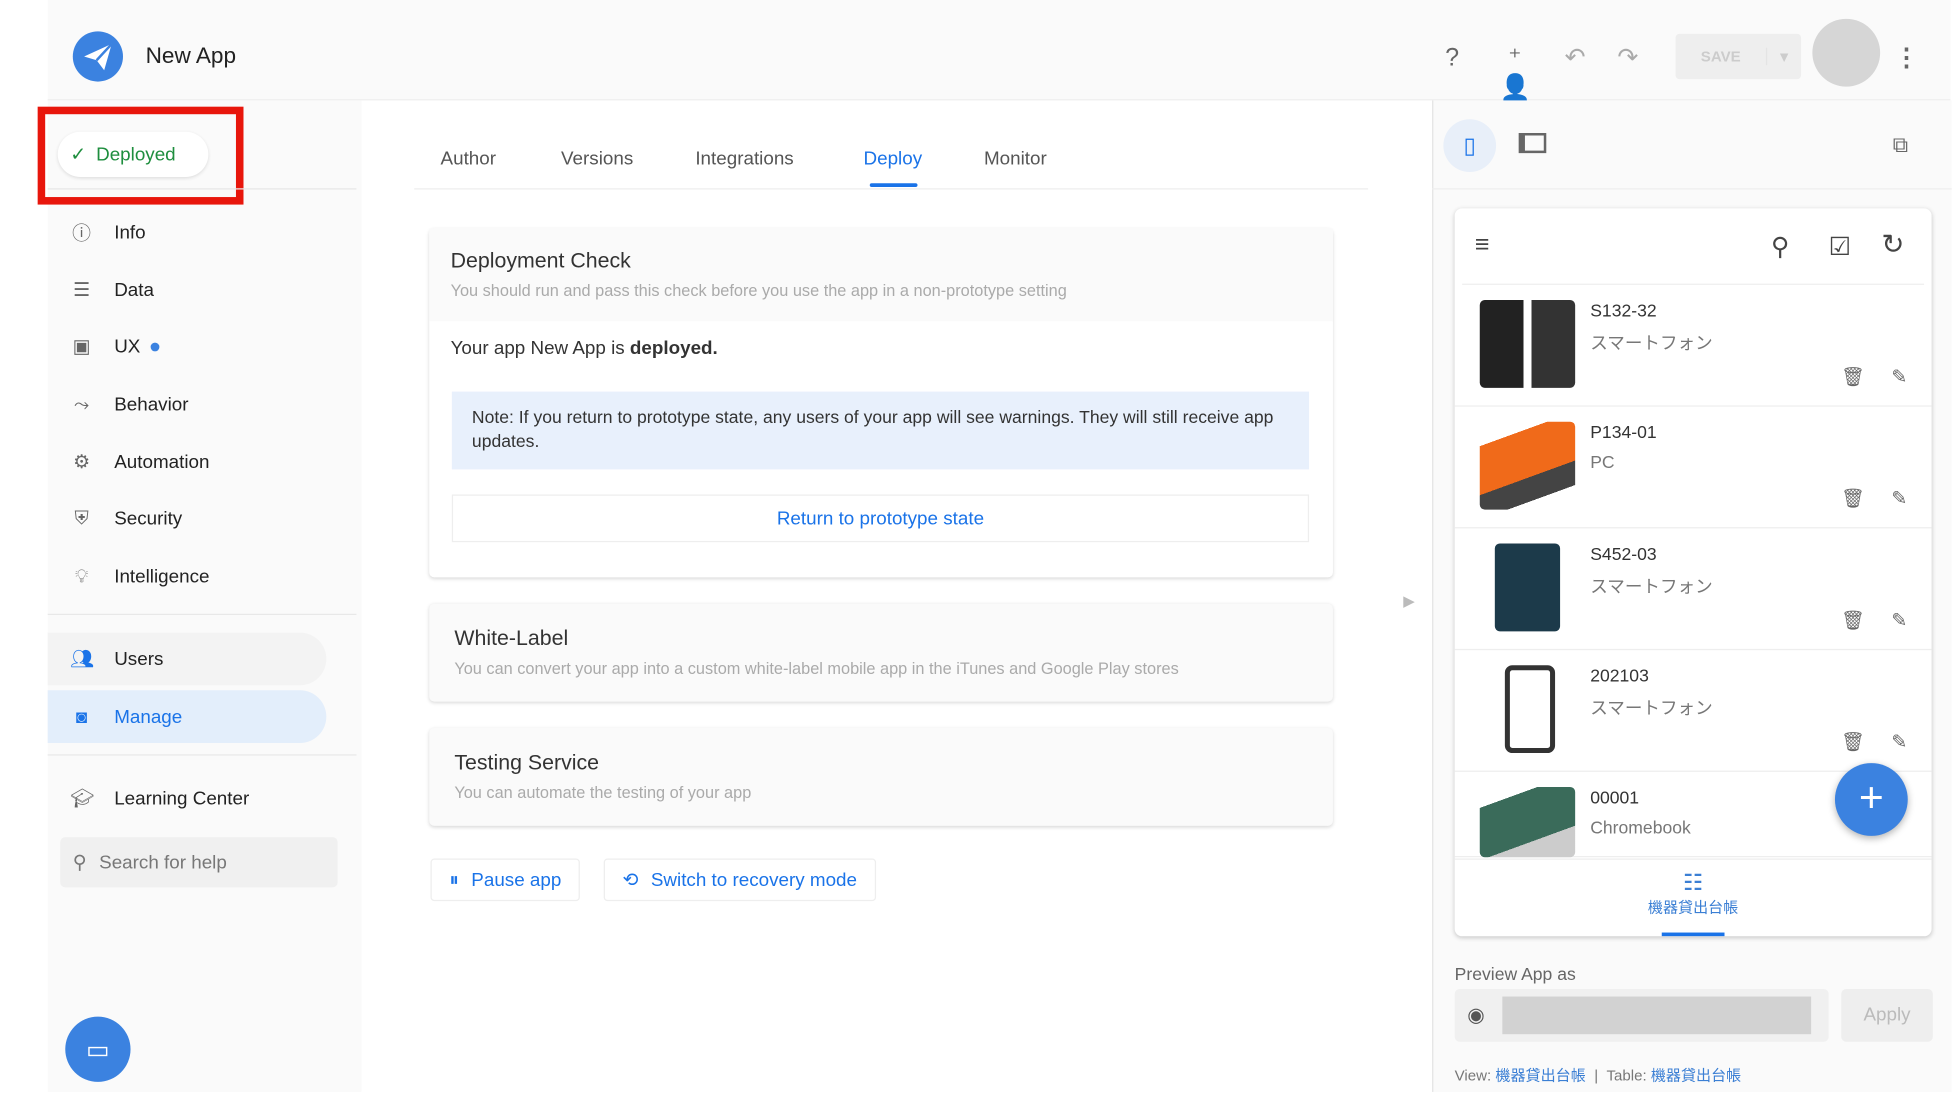  Describe the element at coordinates (182, 798) in the screenshot. I see `label: Learning Center` at that location.